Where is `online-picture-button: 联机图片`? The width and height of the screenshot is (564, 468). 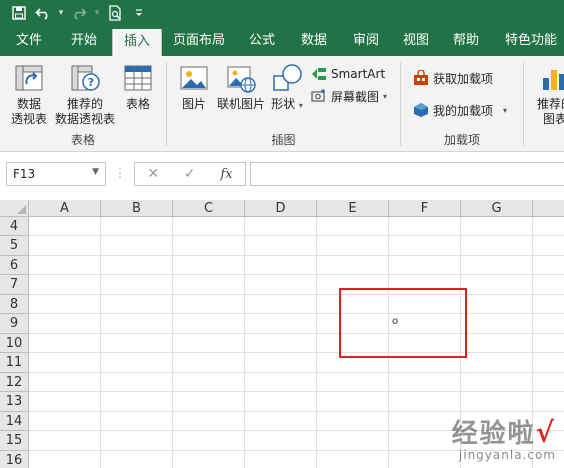
online-picture-button: 联机图片 is located at coordinates (241, 87).